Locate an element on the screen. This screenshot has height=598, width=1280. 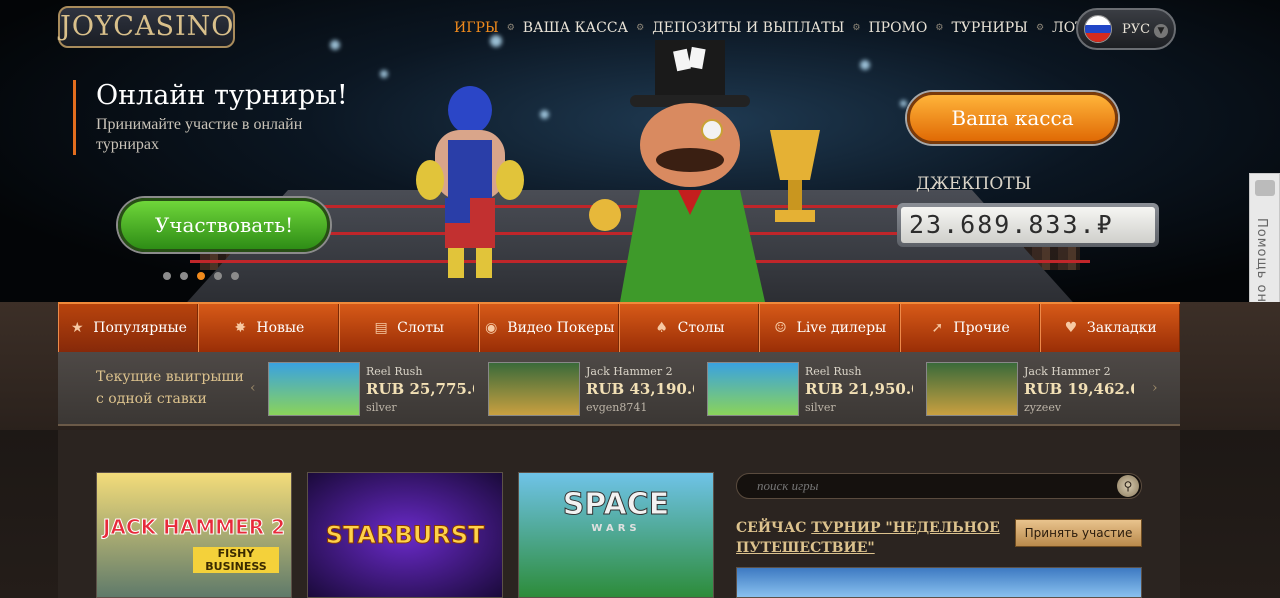
win-user: evgen8741 is located at coordinates (617, 407).